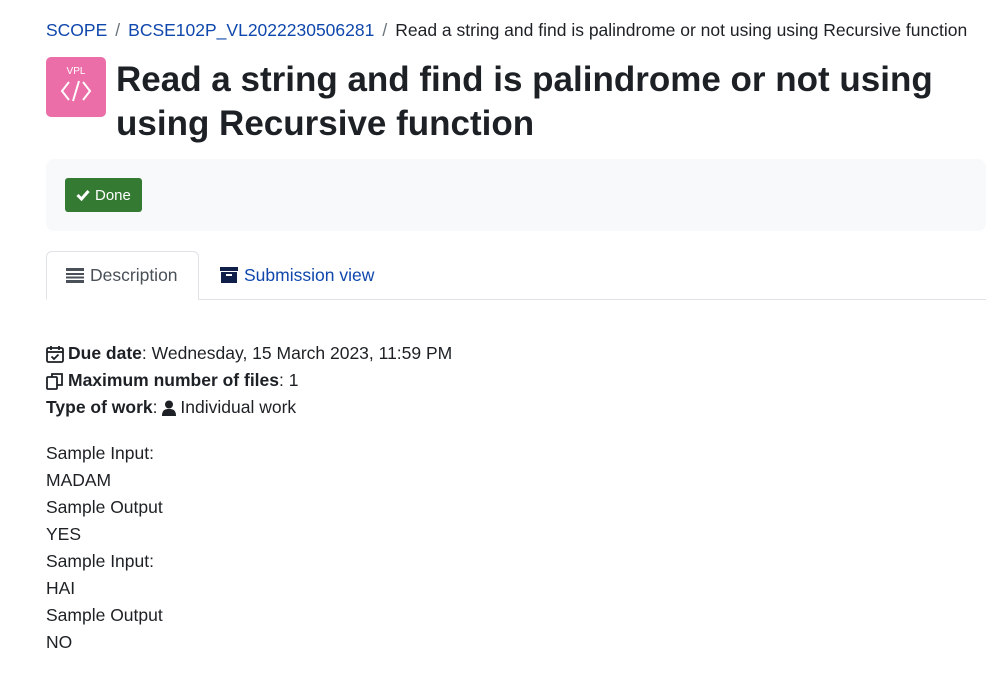 The width and height of the screenshot is (999, 675). What do you see at coordinates (76, 30) in the screenshot?
I see `breadcrumb-link-scope: SCOPE` at bounding box center [76, 30].